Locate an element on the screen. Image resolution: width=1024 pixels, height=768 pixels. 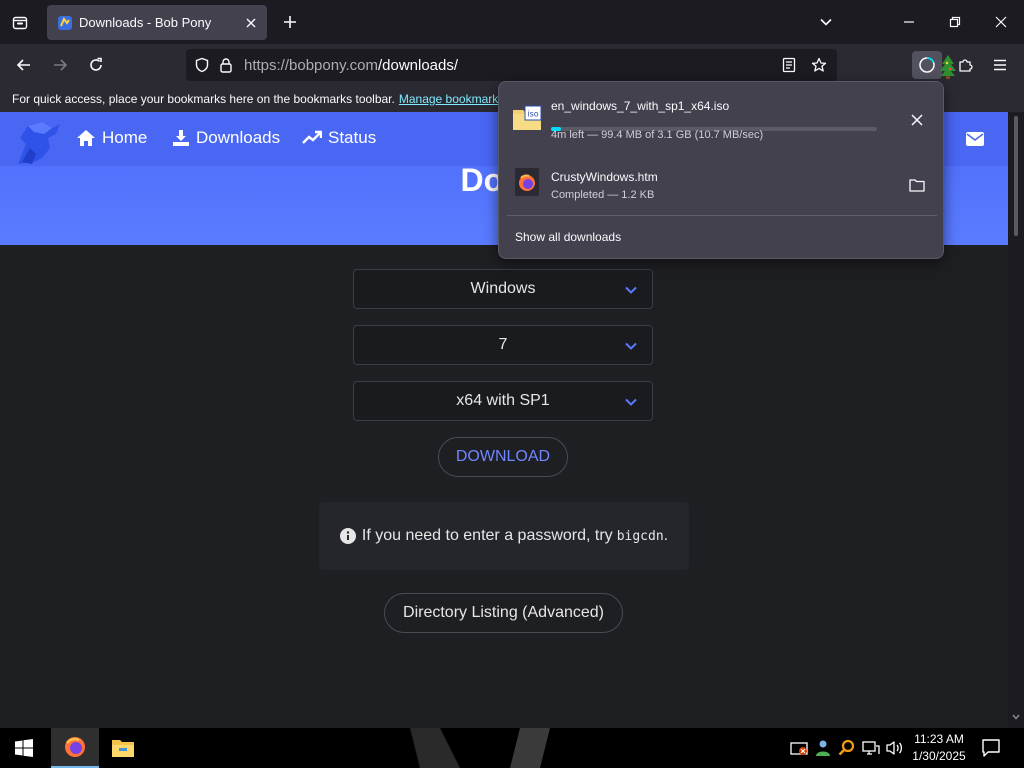
show-in-folder-icon is located at coordinates (917, 185).